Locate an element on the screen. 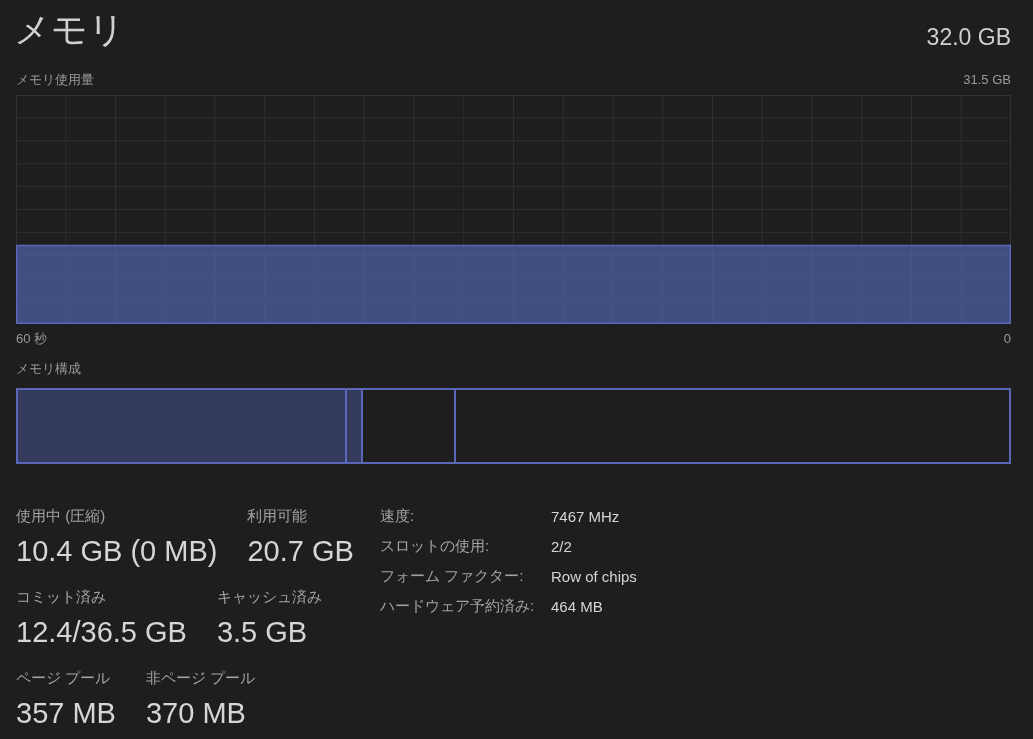 The height and width of the screenshot is (739, 1033). detail-value: 7467 MHz is located at coordinates (586, 516).